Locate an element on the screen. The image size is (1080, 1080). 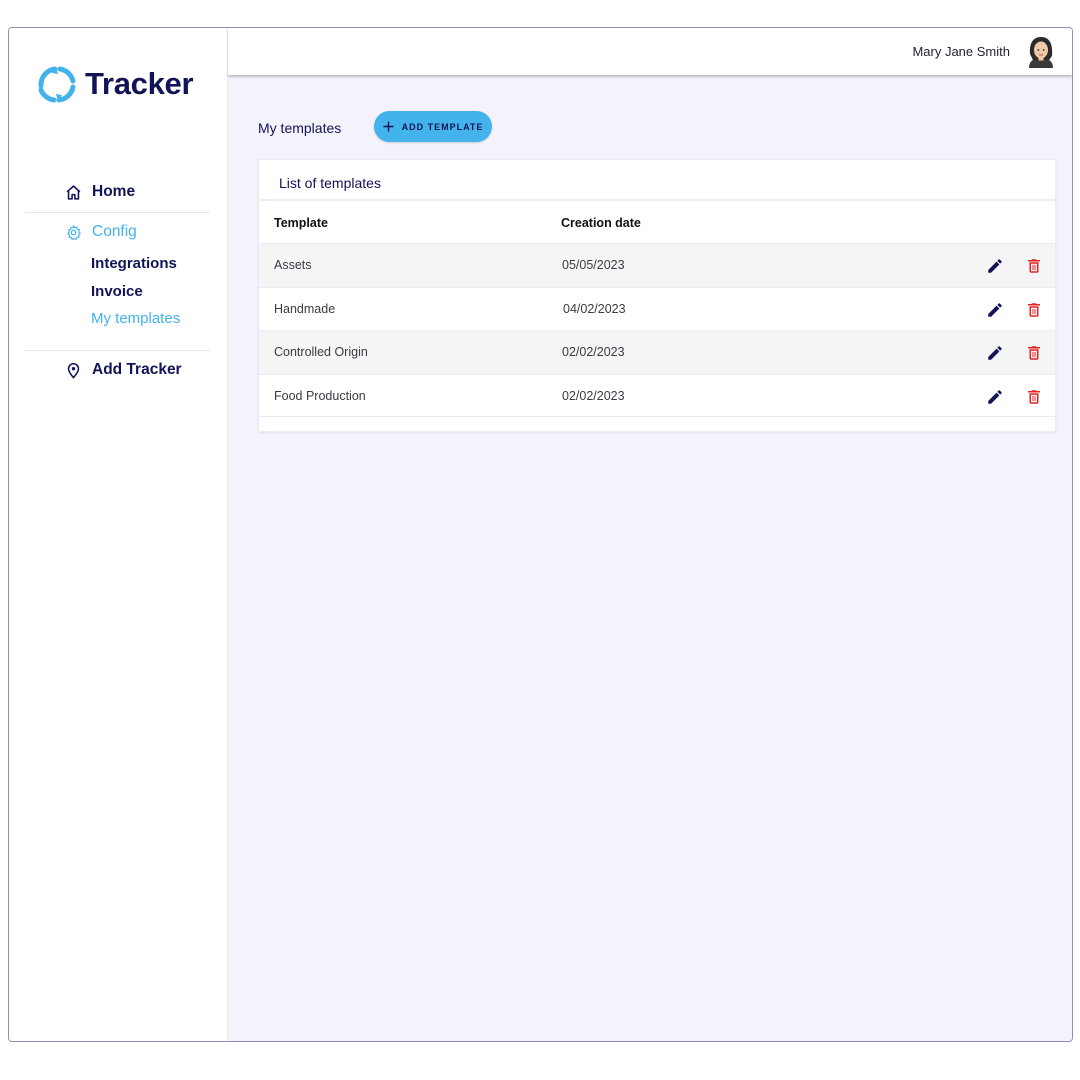
location-pin-icon is located at coordinates (73, 370).